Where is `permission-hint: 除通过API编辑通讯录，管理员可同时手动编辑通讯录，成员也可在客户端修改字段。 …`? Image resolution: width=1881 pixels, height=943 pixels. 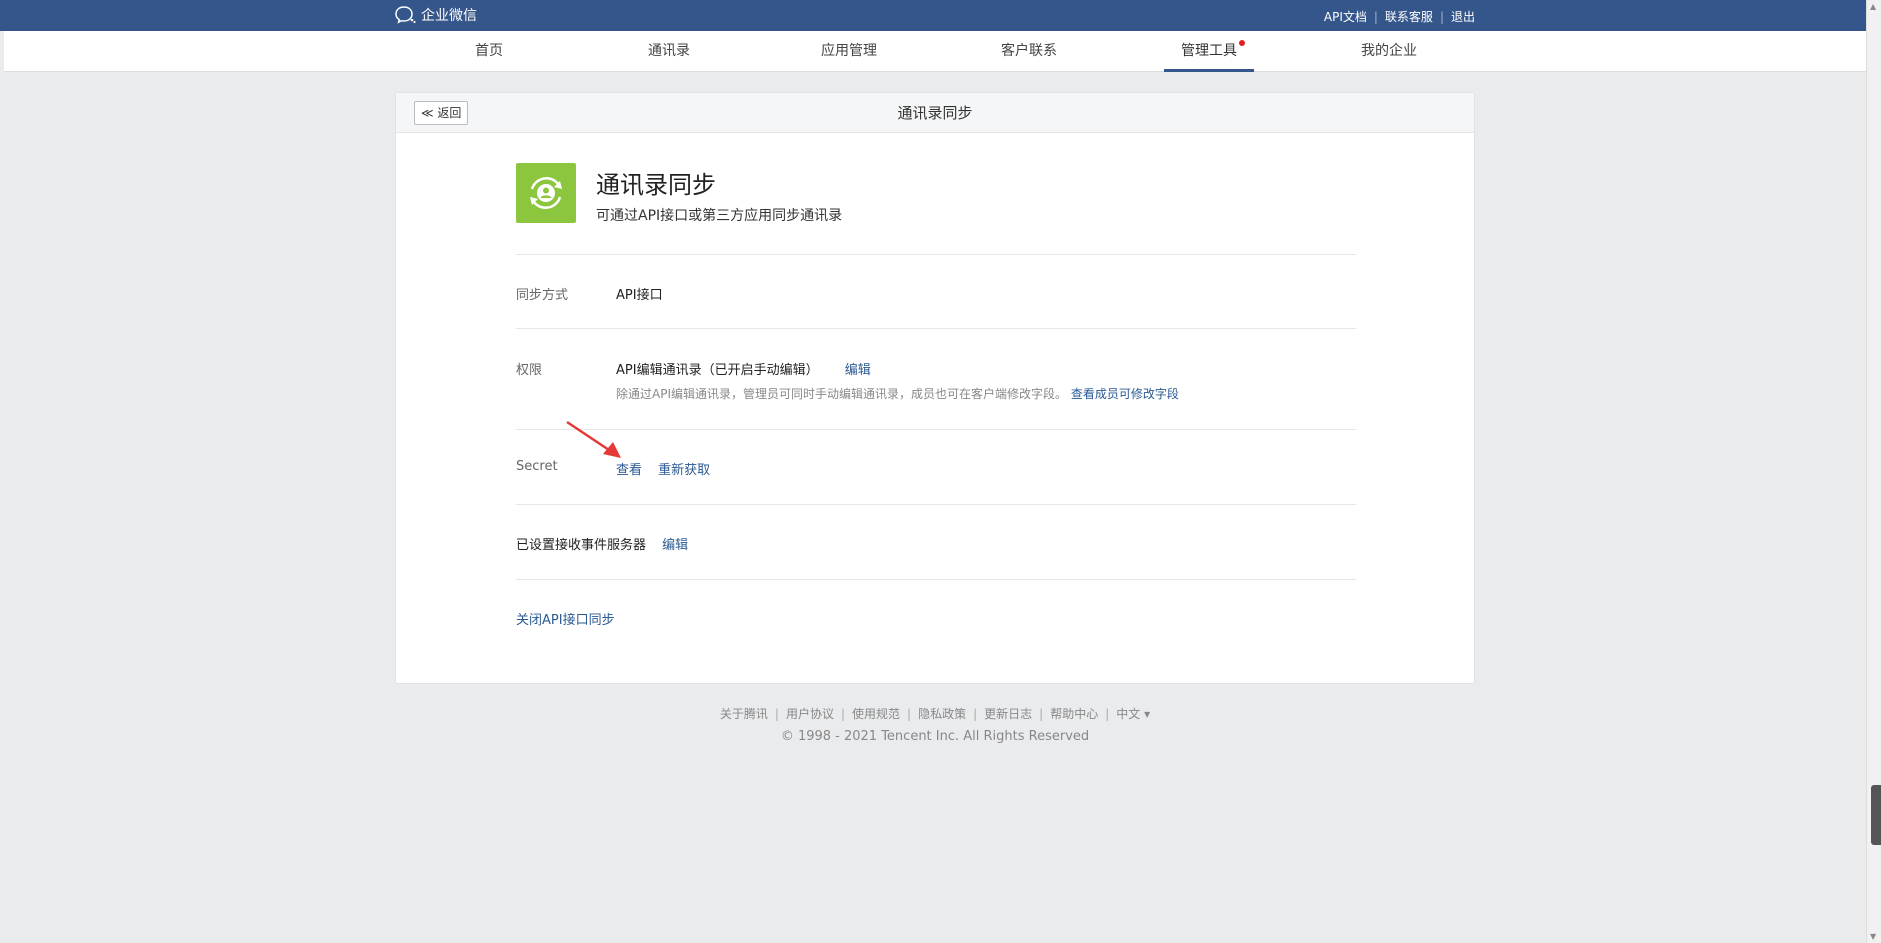
permission-hint: 除通过API编辑通讯录，管理员可同时手动编辑通讯录，成员也可在客户端修改字段。 … is located at coordinates (897, 393).